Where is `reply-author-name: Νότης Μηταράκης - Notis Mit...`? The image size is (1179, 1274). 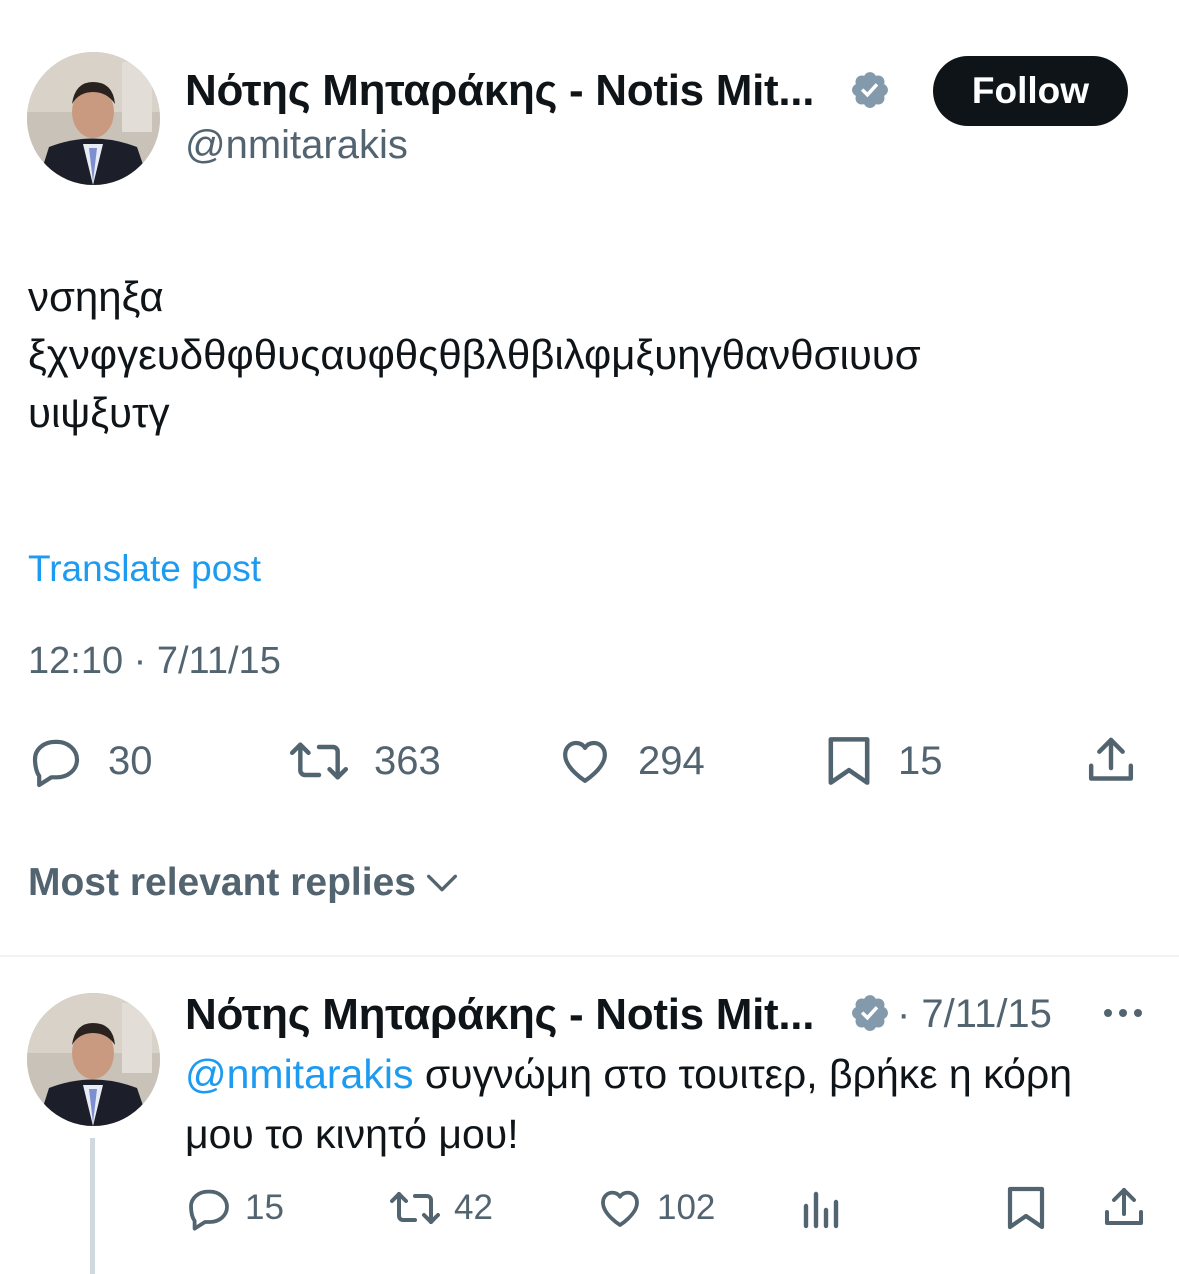 reply-author-name: Νότης Μηταράκης - Notis Mit... is located at coordinates (499, 1015).